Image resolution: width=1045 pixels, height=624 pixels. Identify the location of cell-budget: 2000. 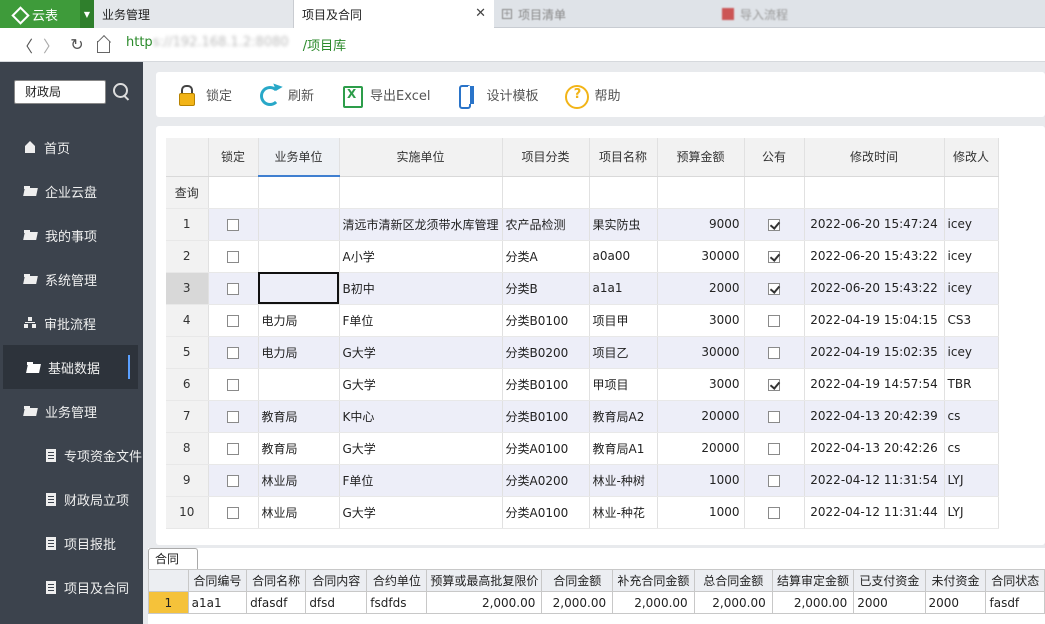
(701, 288).